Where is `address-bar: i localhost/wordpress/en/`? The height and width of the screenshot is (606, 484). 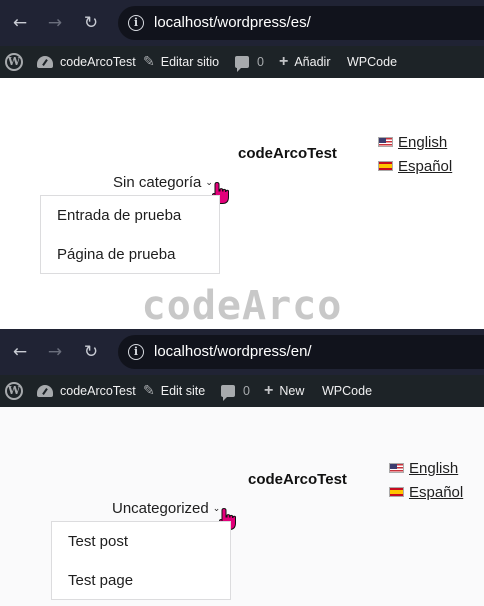 address-bar: i localhost/wordpress/en/ is located at coordinates (301, 352).